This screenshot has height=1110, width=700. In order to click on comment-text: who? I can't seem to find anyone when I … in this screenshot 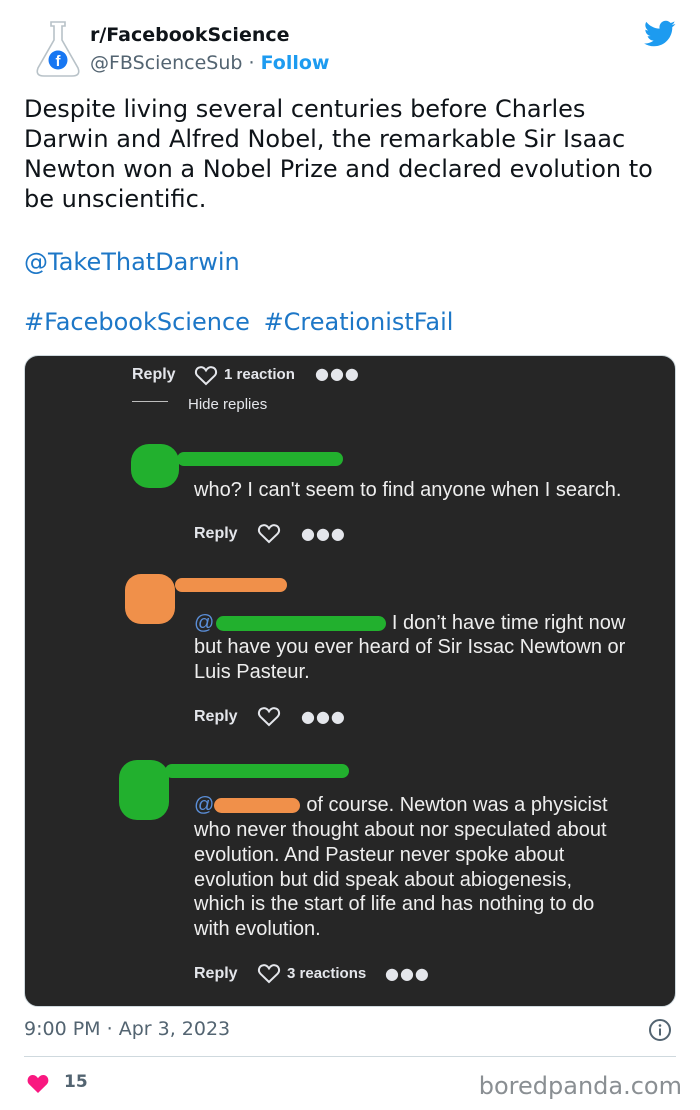, I will do `click(408, 490)`.